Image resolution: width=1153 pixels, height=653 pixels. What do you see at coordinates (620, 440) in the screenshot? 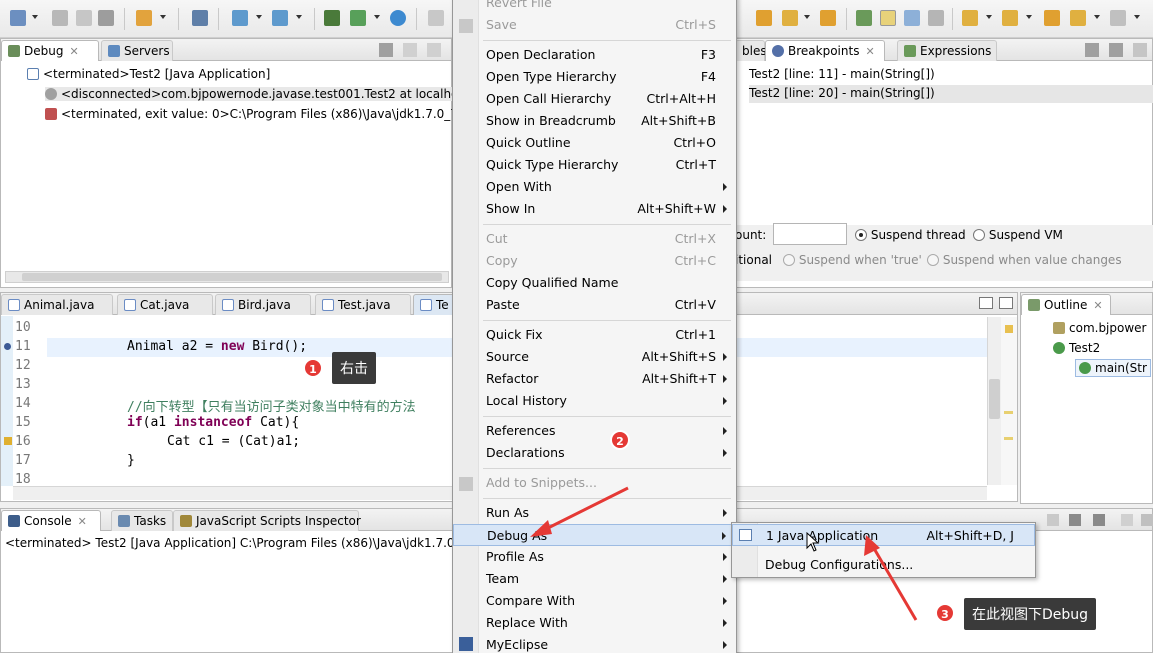
I see `callout-badge-2: 2` at bounding box center [620, 440].